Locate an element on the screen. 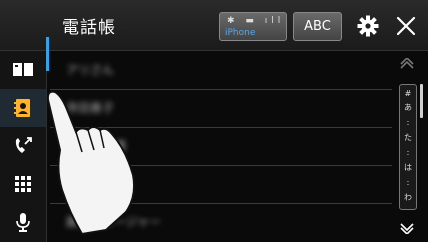 This screenshot has width=428, height=242. contact-name: 寺田善子 is located at coordinates (90, 108).